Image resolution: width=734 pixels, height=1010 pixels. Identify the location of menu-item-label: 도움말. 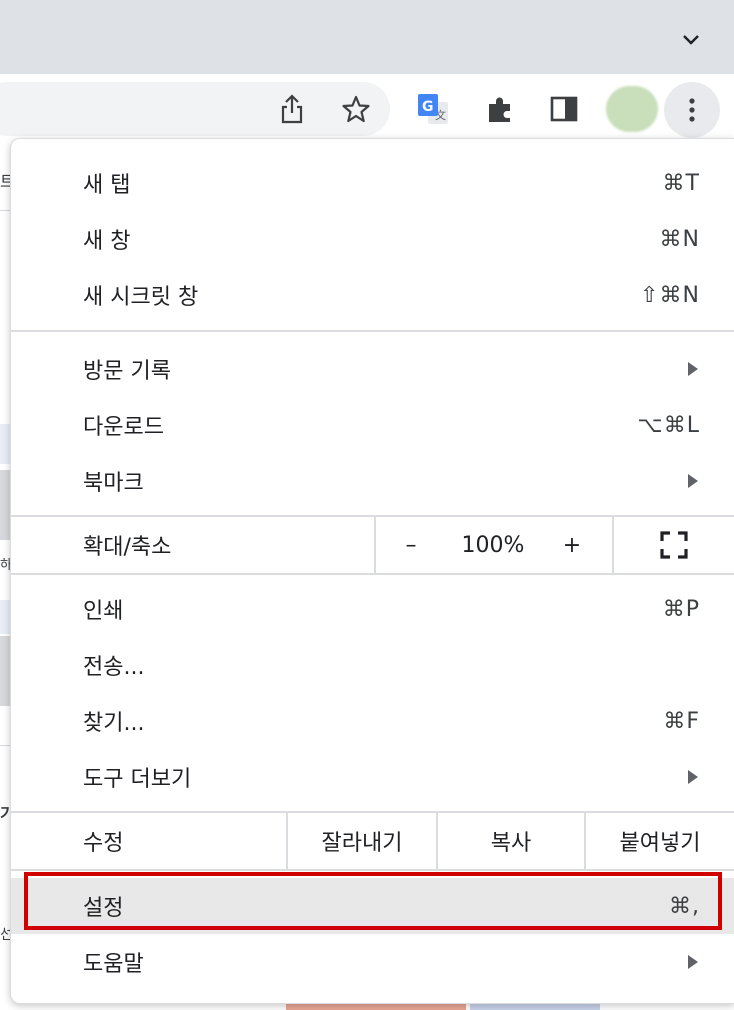
(113, 964).